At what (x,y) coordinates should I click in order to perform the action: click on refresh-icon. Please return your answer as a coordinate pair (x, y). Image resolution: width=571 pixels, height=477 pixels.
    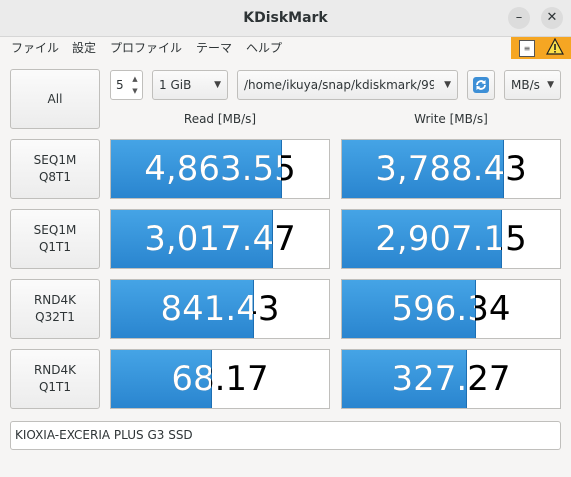
    Looking at the image, I should click on (481, 85).